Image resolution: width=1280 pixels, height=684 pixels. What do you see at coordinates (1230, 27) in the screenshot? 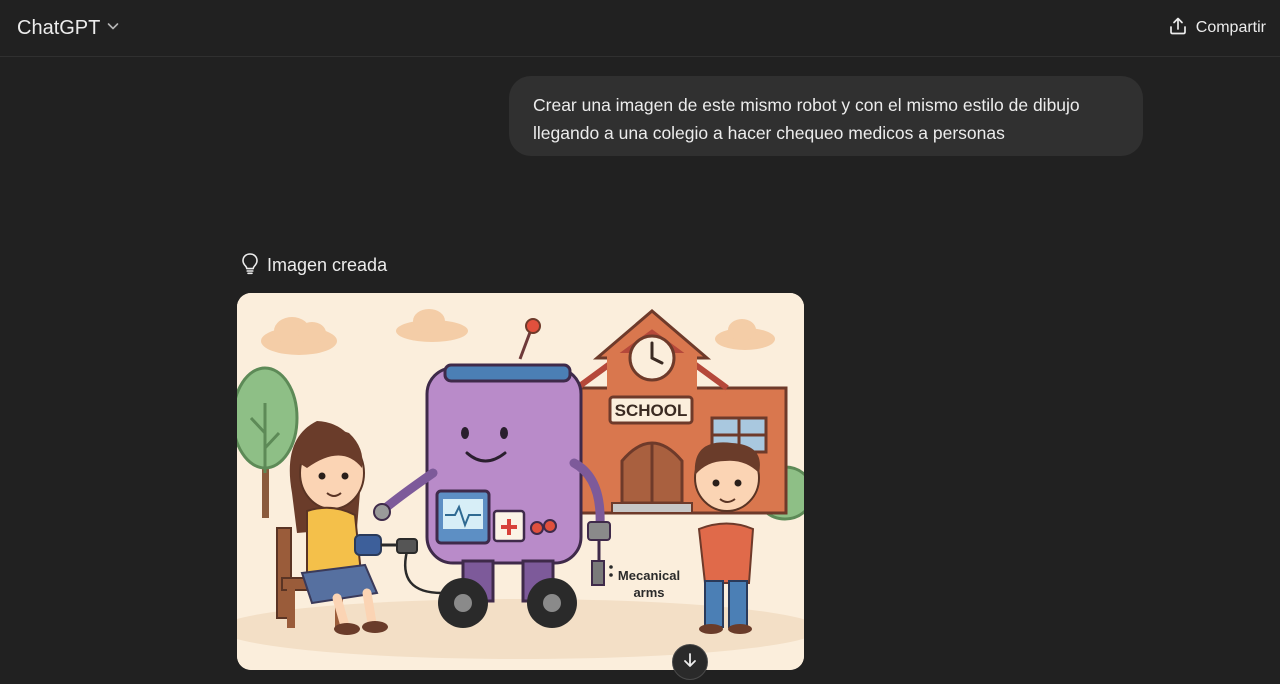
I see `share-label: Compartir` at bounding box center [1230, 27].